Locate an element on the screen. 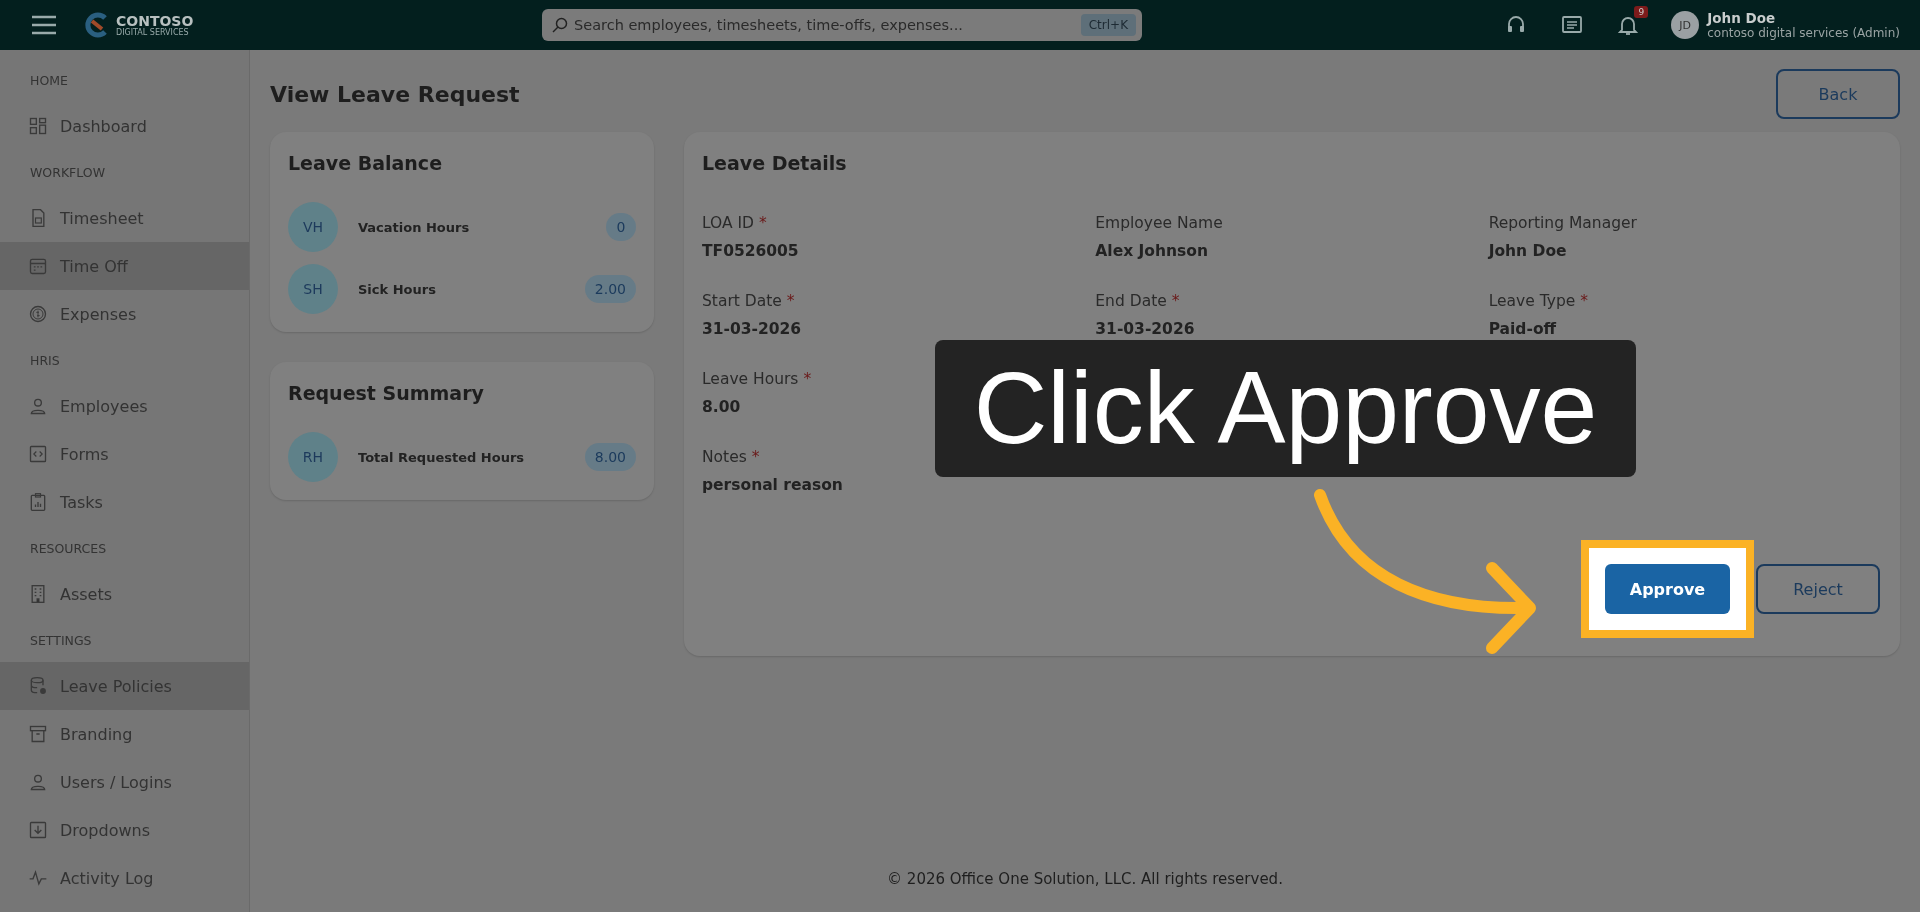 The height and width of the screenshot is (912, 1920). initials-avatar: SH is located at coordinates (313, 289).